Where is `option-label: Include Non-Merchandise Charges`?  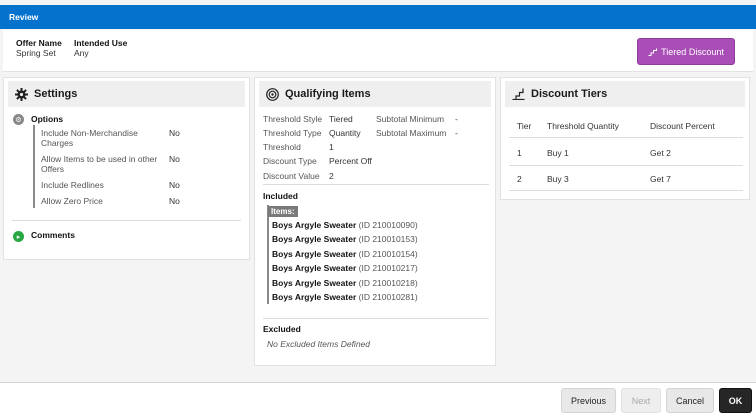 option-label: Include Non-Merchandise Charges is located at coordinates (89, 138).